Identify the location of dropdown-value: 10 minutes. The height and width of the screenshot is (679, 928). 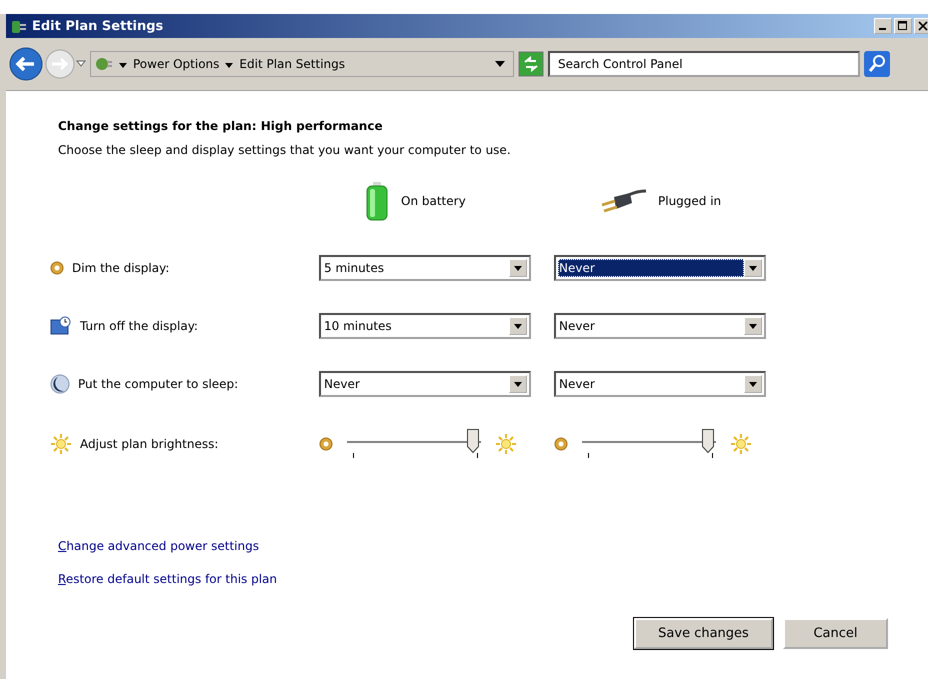
(358, 326).